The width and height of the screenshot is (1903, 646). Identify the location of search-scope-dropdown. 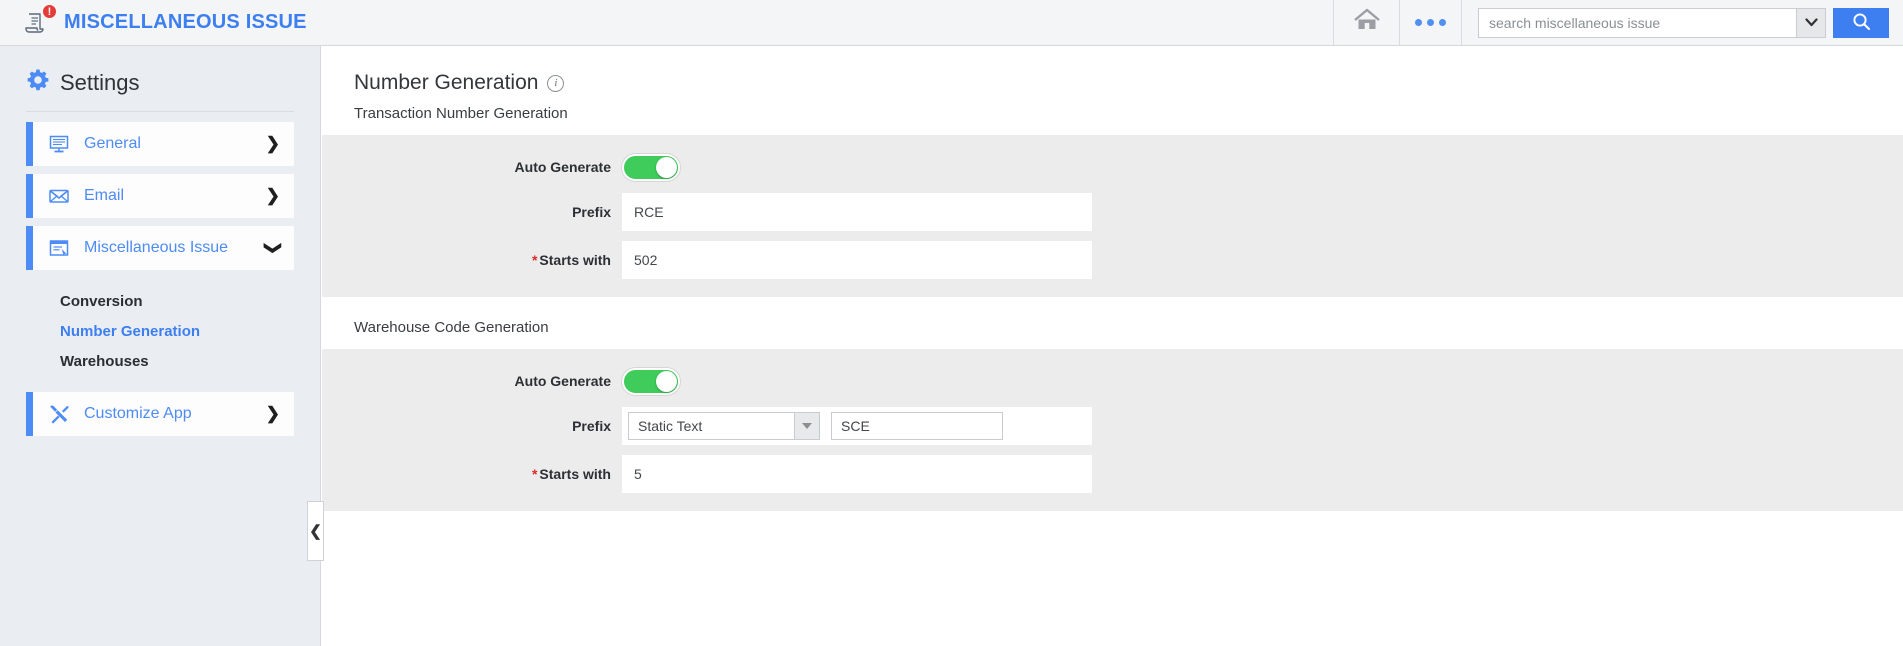
(1811, 22).